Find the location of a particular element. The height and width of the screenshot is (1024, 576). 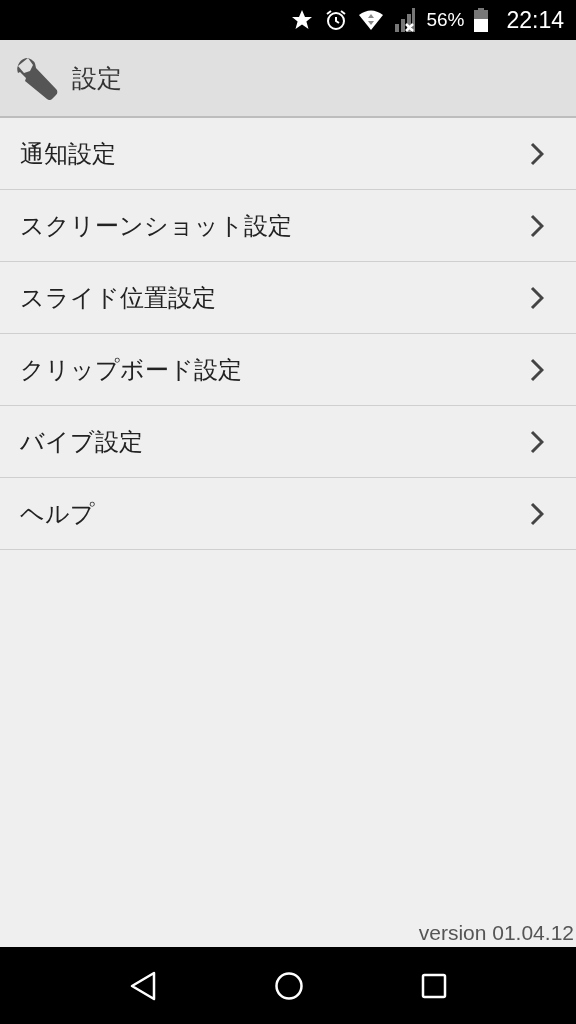

menu-item: スクリーンショット設定 is located at coordinates (288, 226).